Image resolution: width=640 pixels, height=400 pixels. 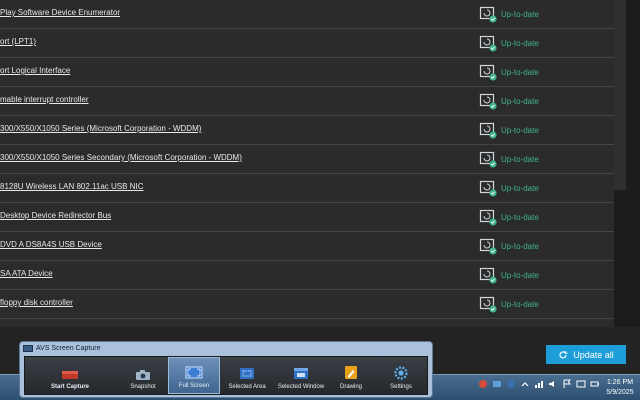 I want to click on snapshot-button: Snapshot, so click(x=143, y=375).